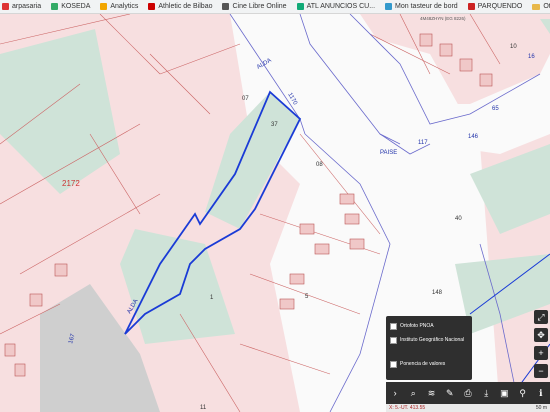 The height and width of the screenshot is (412, 550). I want to click on info-button: ℹ, so click(541, 393).